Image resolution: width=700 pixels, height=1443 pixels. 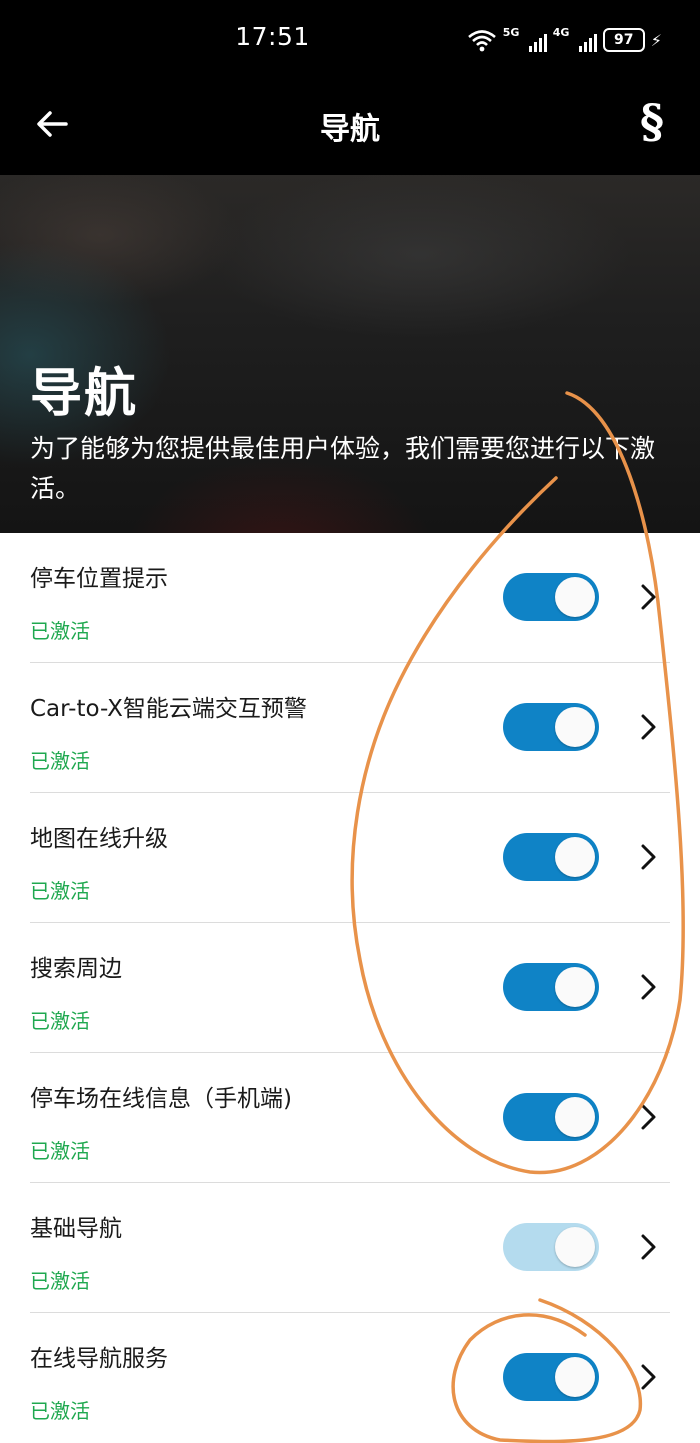 What do you see at coordinates (350, 40) in the screenshot?
I see `status-bar: 17:51 5G 4G 97 ⚡` at bounding box center [350, 40].